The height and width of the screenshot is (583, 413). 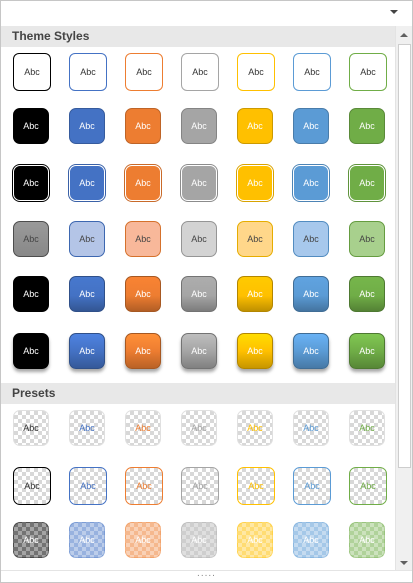 I want to click on presets-row-1: Abc Abc Abc Abc Abc Abc Abc, so click(x=198, y=432).